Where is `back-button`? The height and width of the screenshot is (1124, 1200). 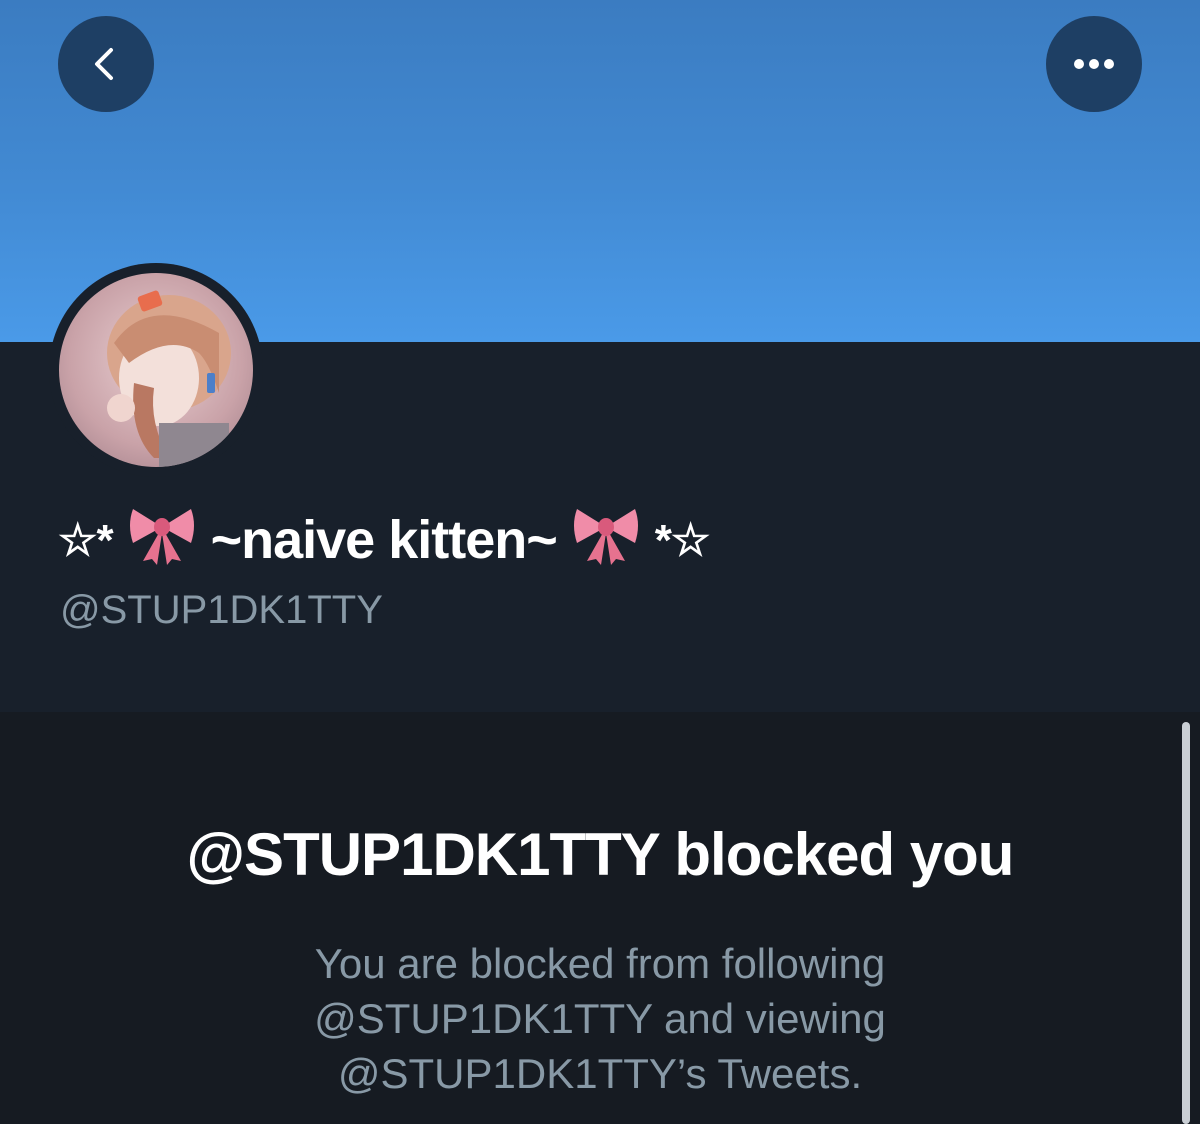 back-button is located at coordinates (106, 64).